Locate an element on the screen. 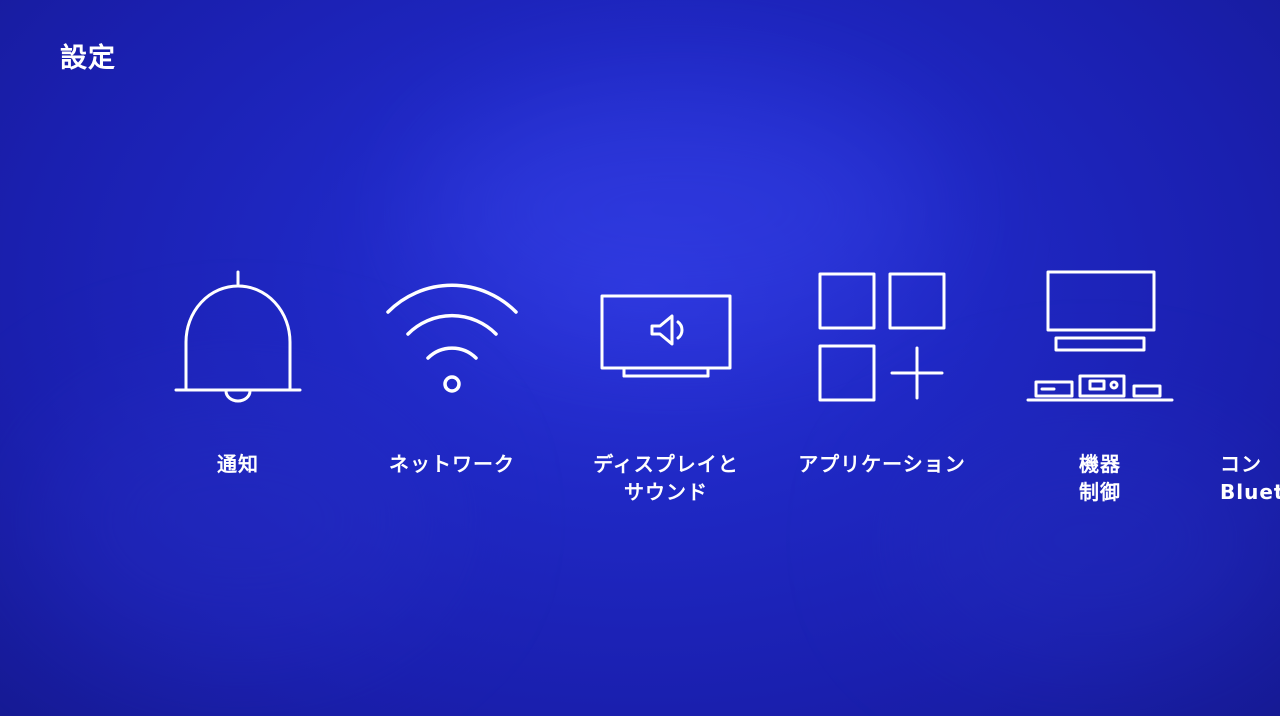  label-line: コン is located at coordinates (1241, 464).